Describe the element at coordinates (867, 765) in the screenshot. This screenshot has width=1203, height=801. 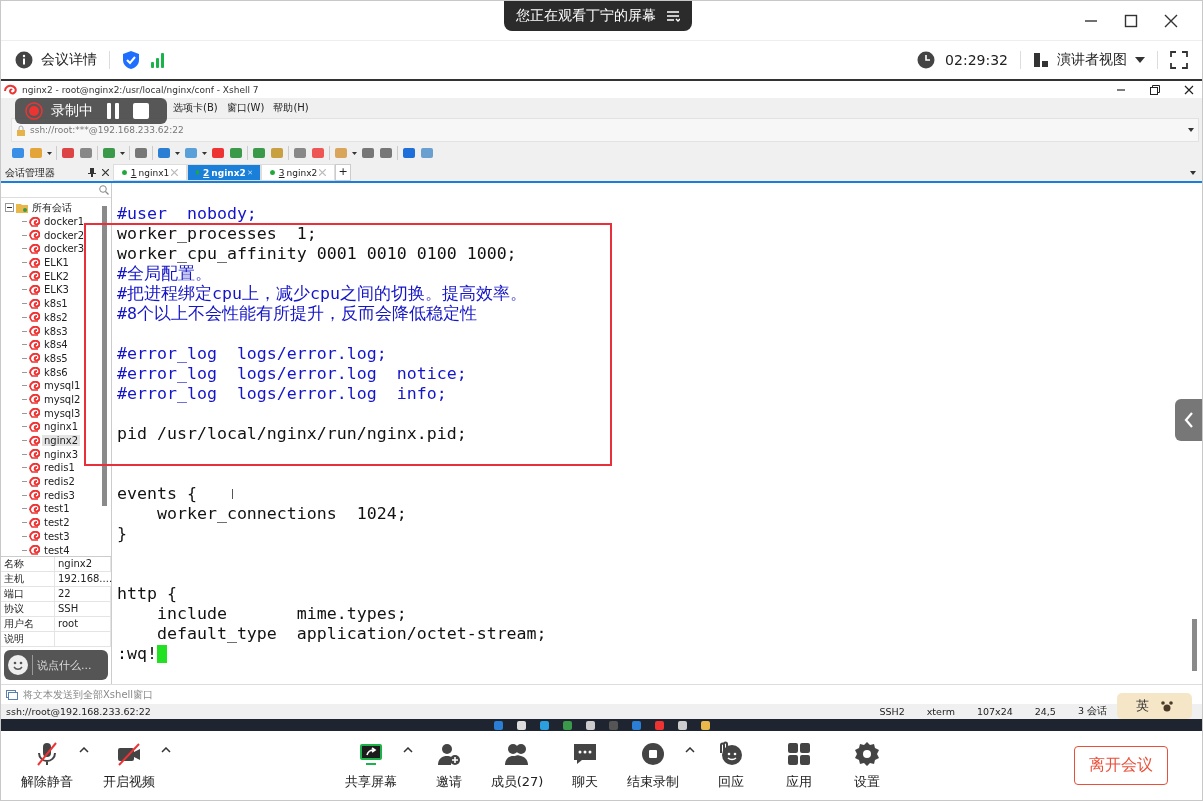
I see `toolbar-button: 设置` at that location.